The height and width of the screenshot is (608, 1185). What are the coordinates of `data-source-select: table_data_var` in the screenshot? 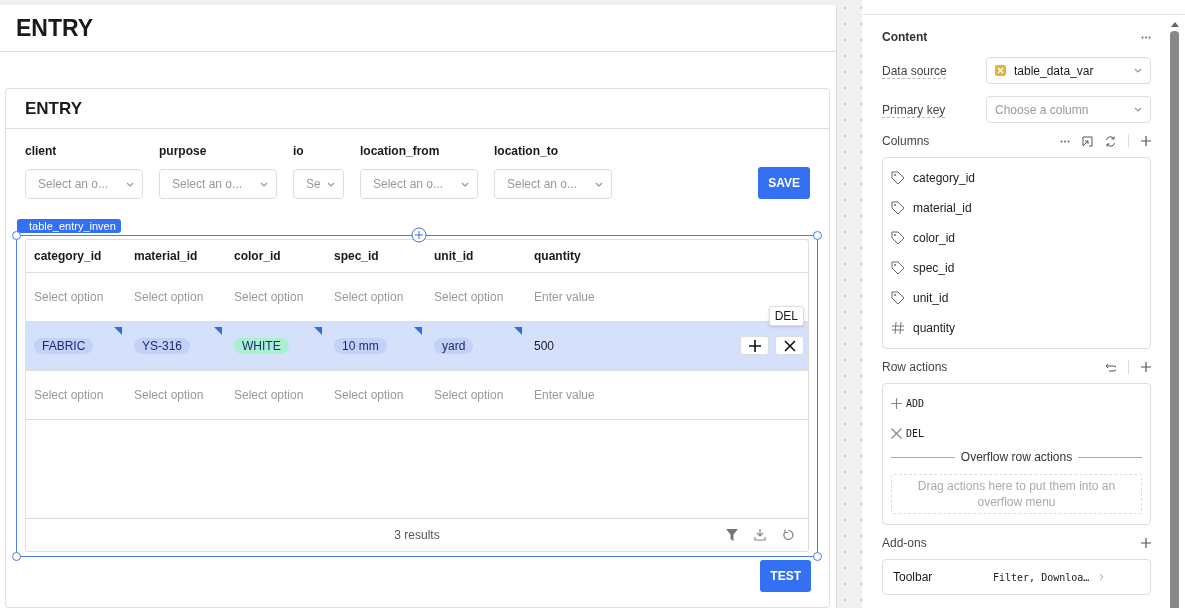 It's located at (1068, 70).